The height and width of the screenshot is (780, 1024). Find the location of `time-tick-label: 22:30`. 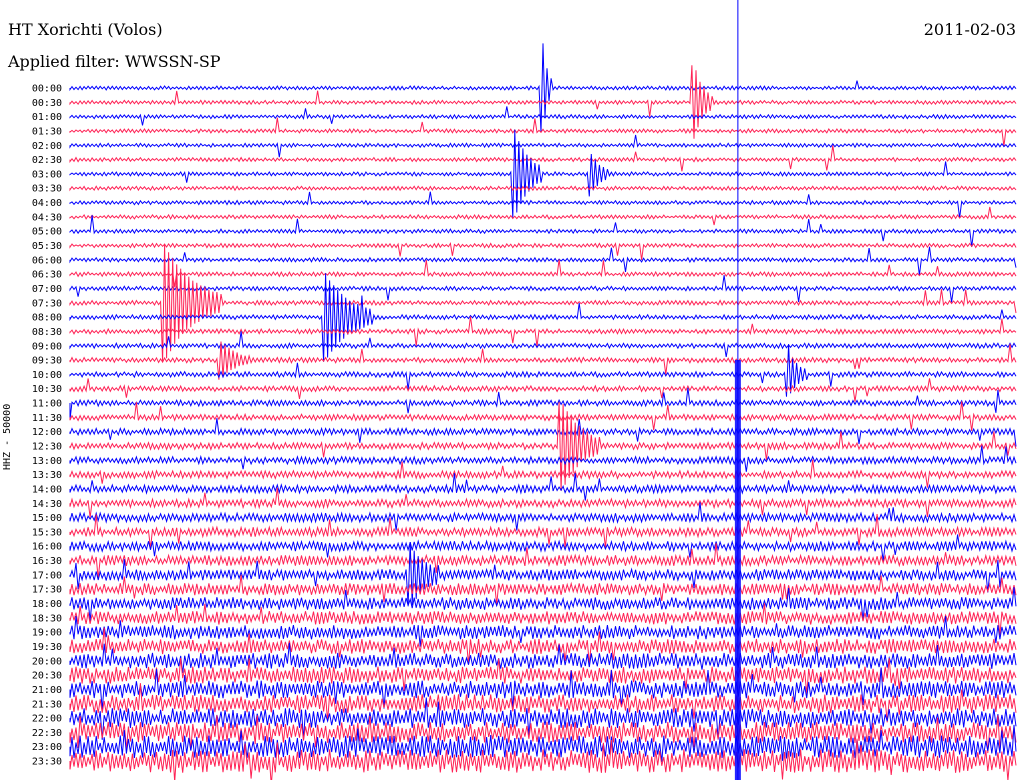

time-tick-label: 22:30 is located at coordinates (47, 733).